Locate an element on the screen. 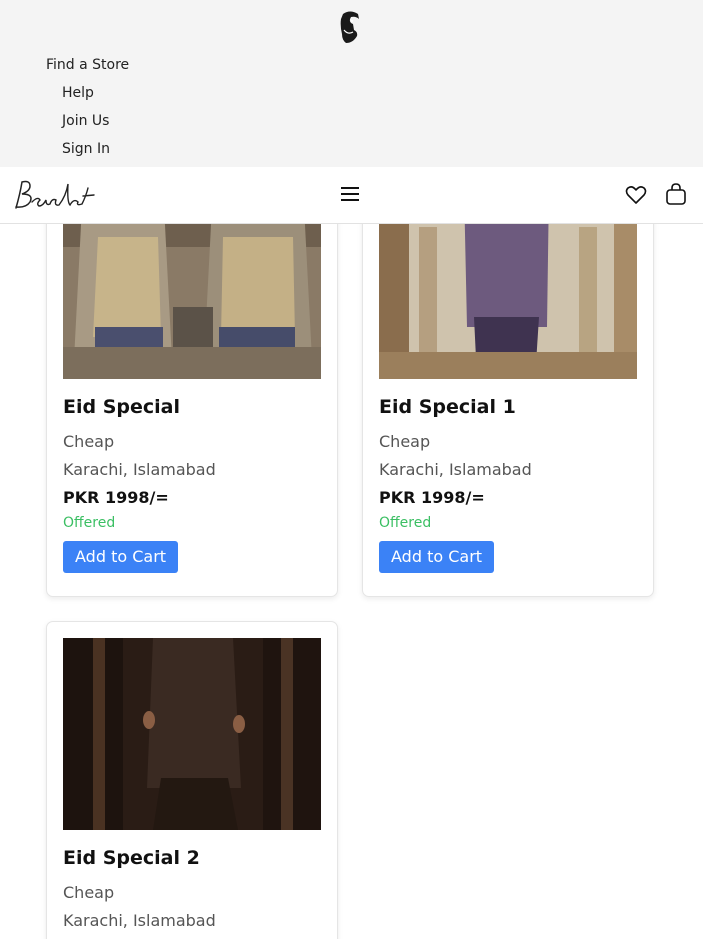 This screenshot has height=939, width=703. product-title: Eid Special is located at coordinates (121, 407).